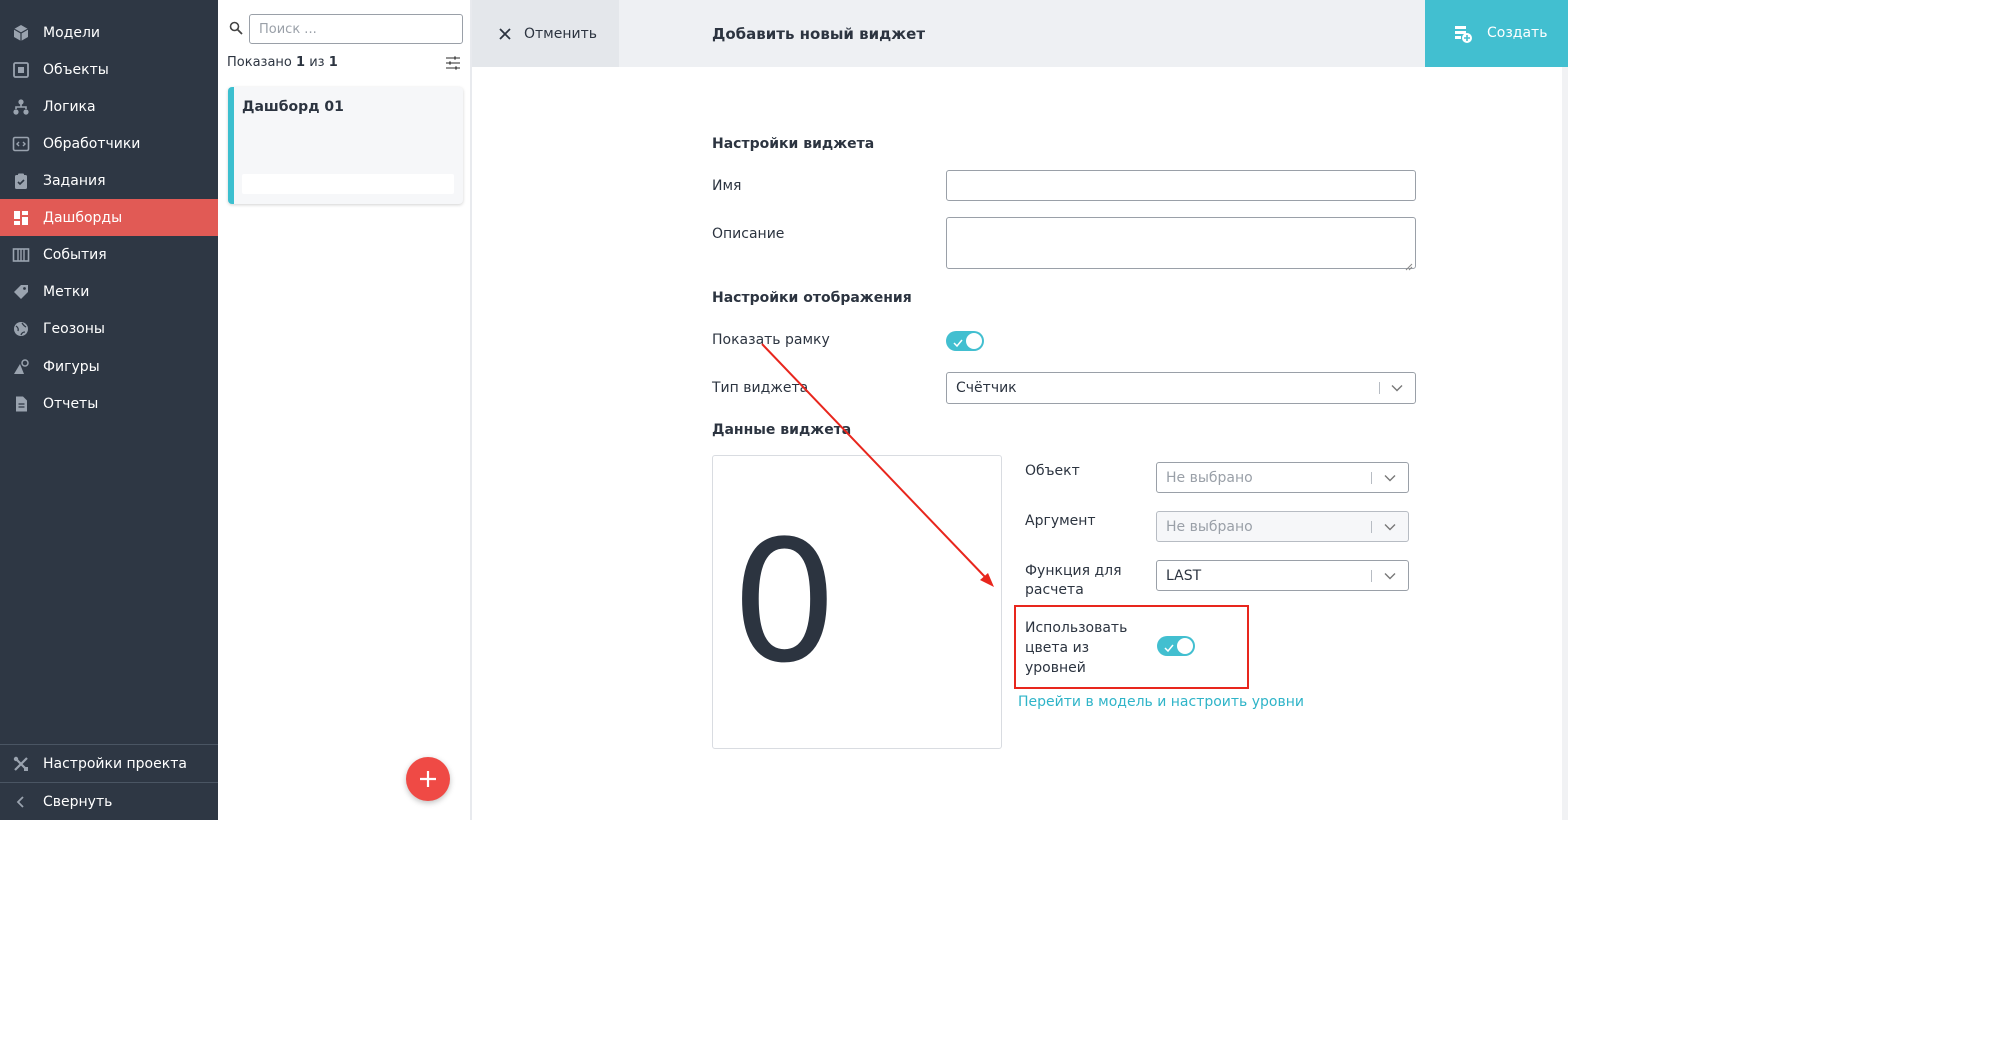 The height and width of the screenshot is (1046, 2000). I want to click on argument-value: Не выбрано, so click(1209, 527).